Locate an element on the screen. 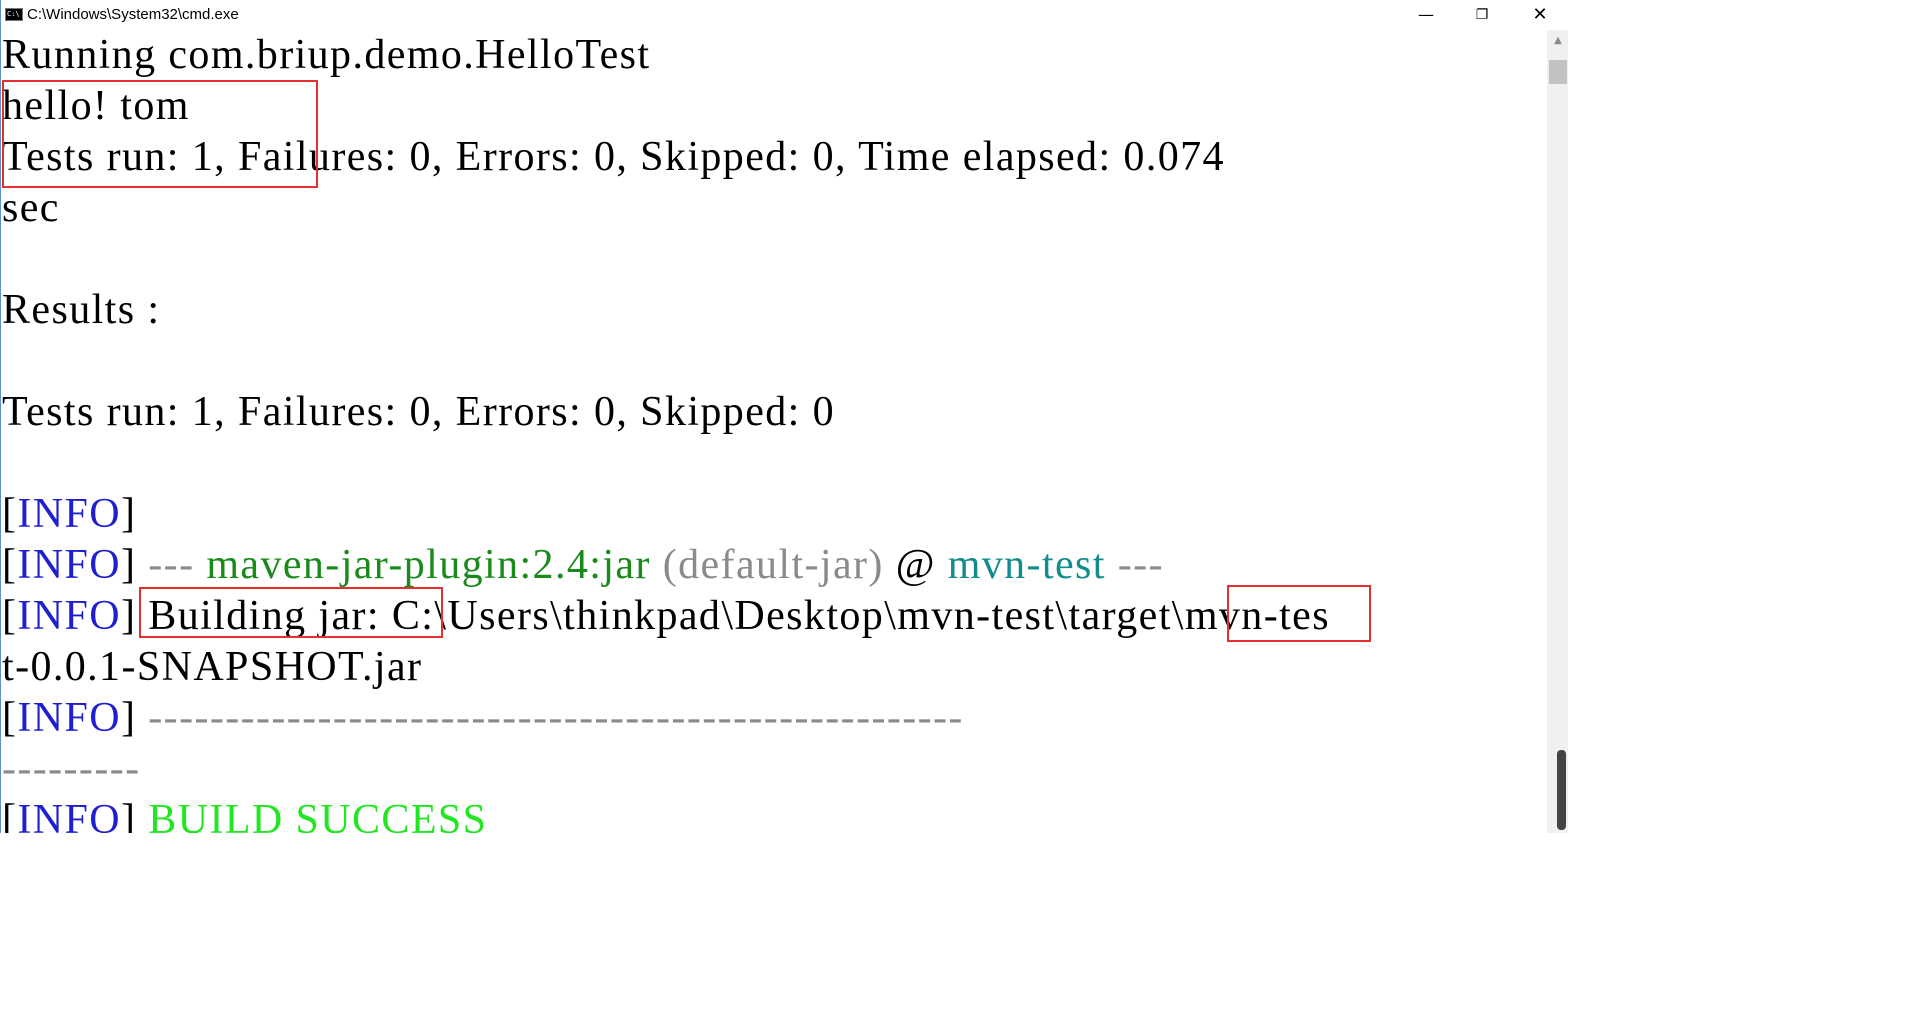 Image resolution: width=1918 pixels, height=1019 pixels. jar-path-start: C:\Users\thinkpad\Desktop\mvn-test\ is located at coordinates (724, 616).